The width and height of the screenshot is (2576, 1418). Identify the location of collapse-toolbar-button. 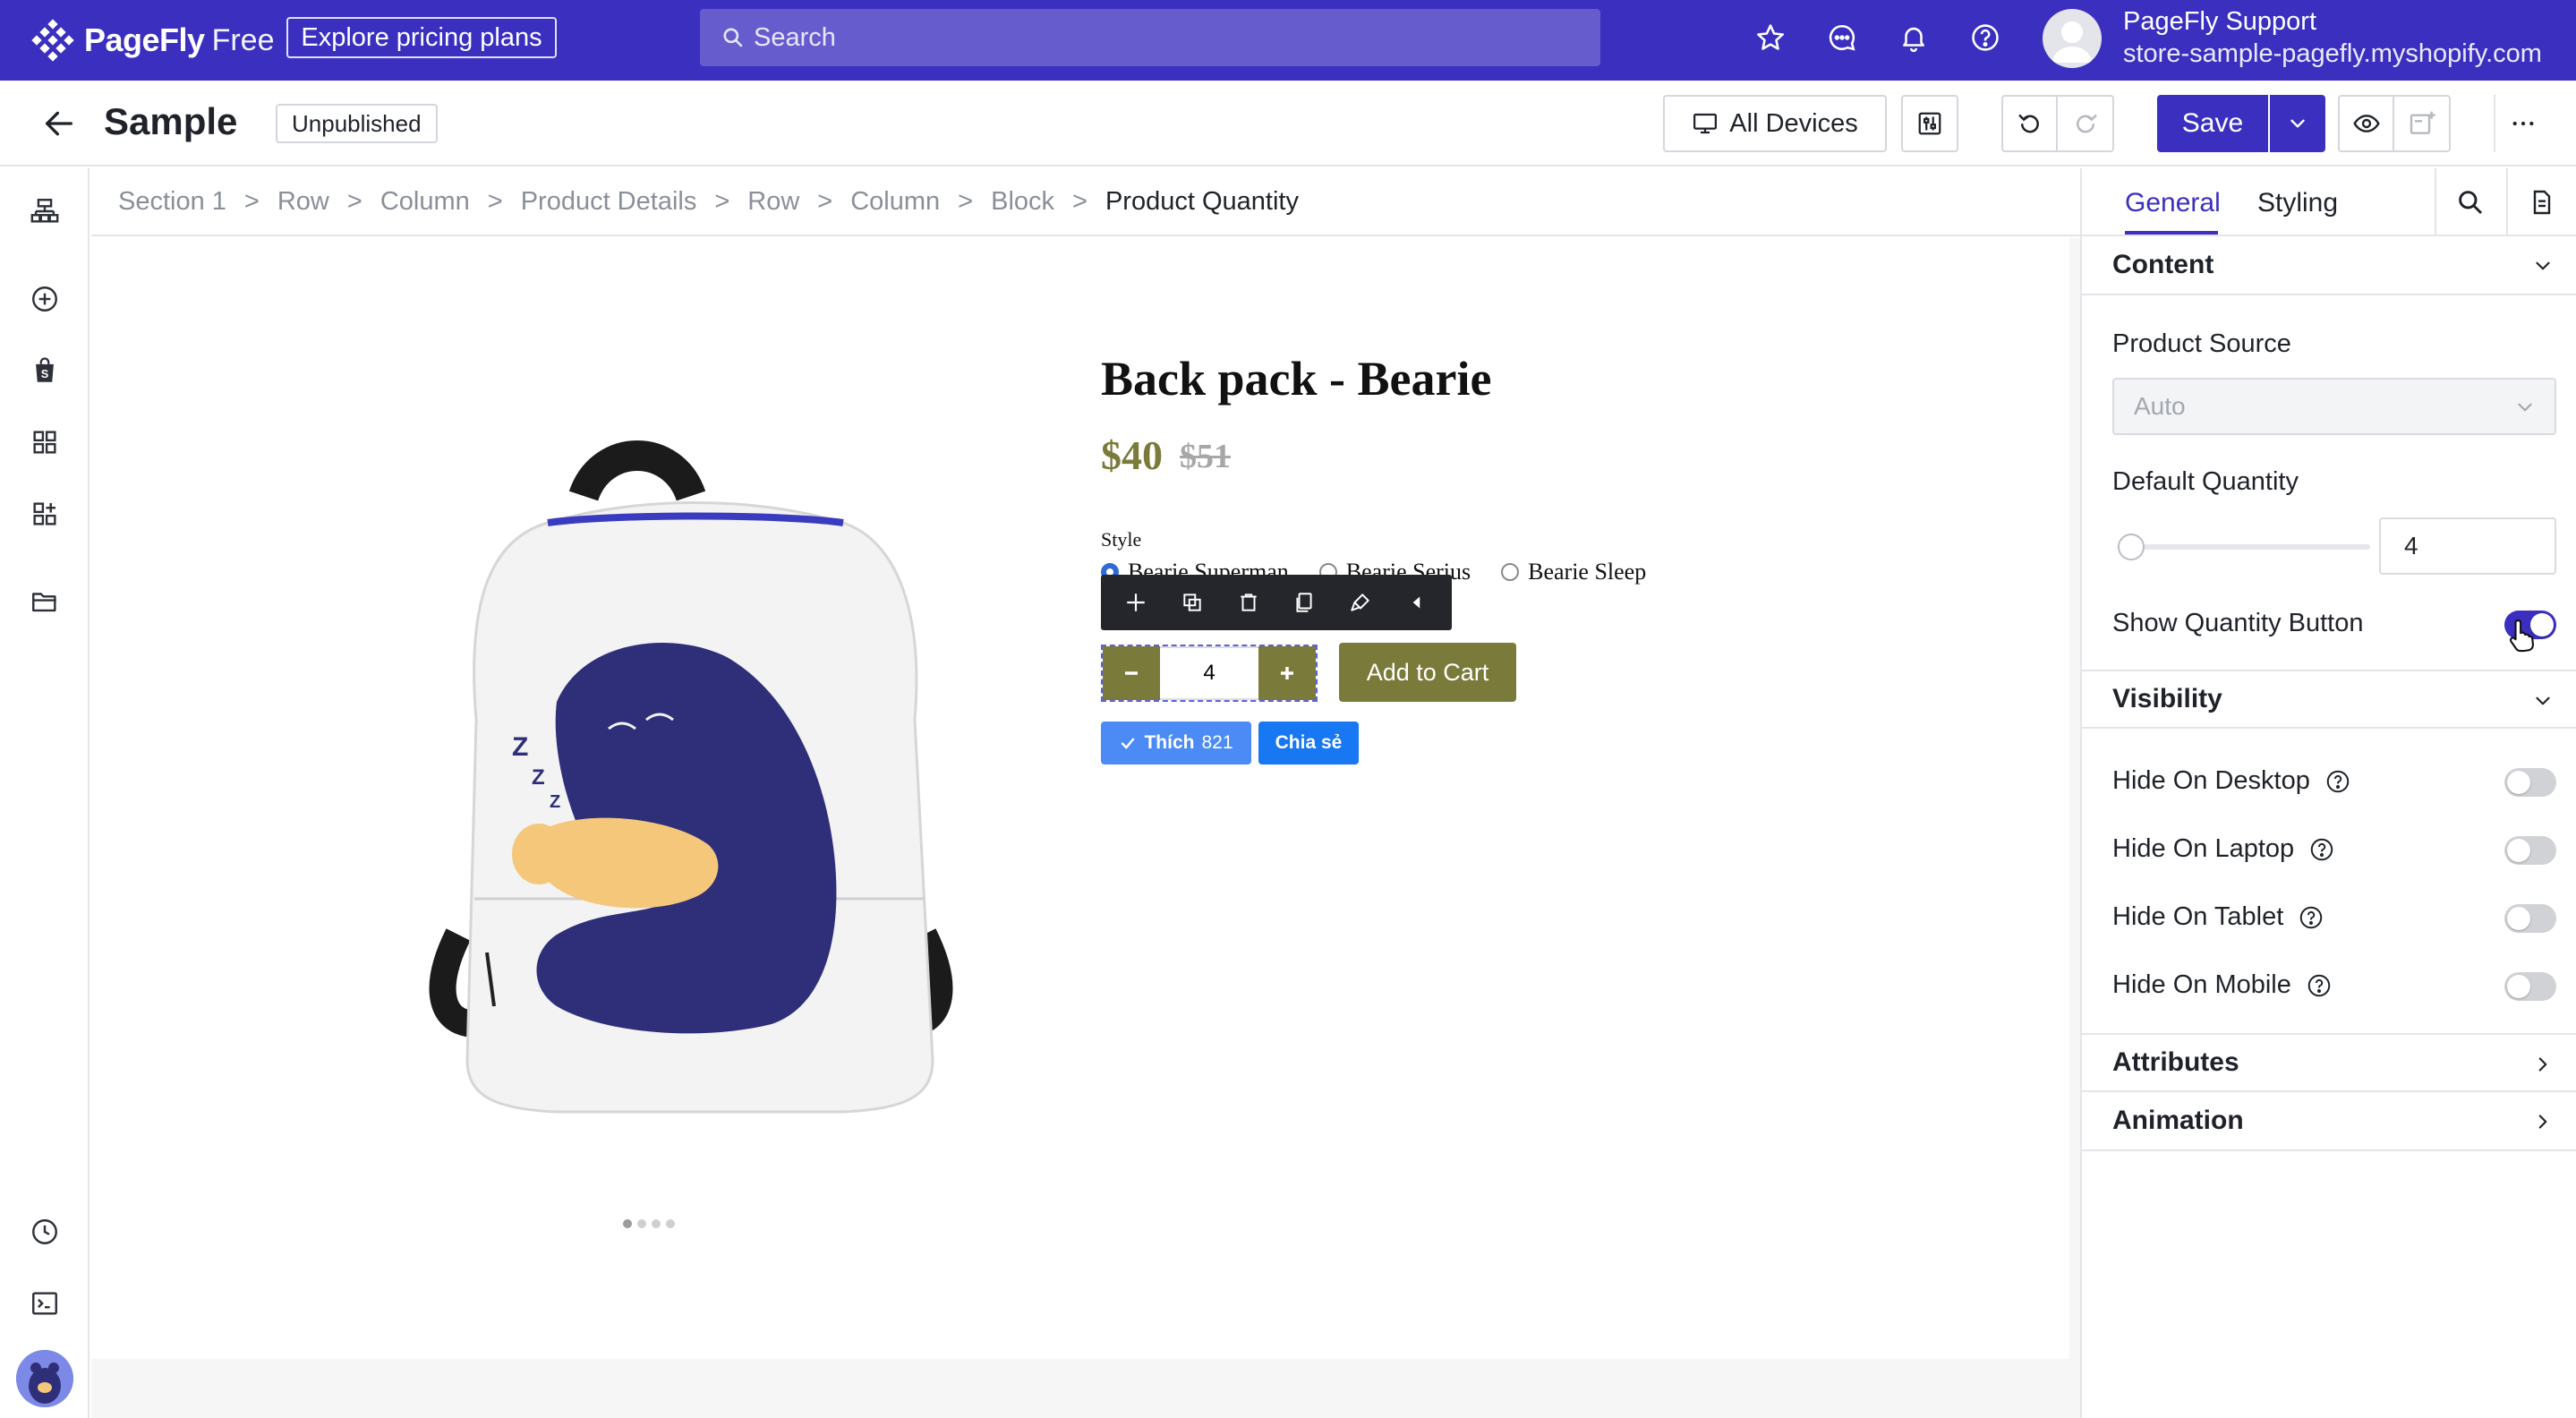
(1417, 602).